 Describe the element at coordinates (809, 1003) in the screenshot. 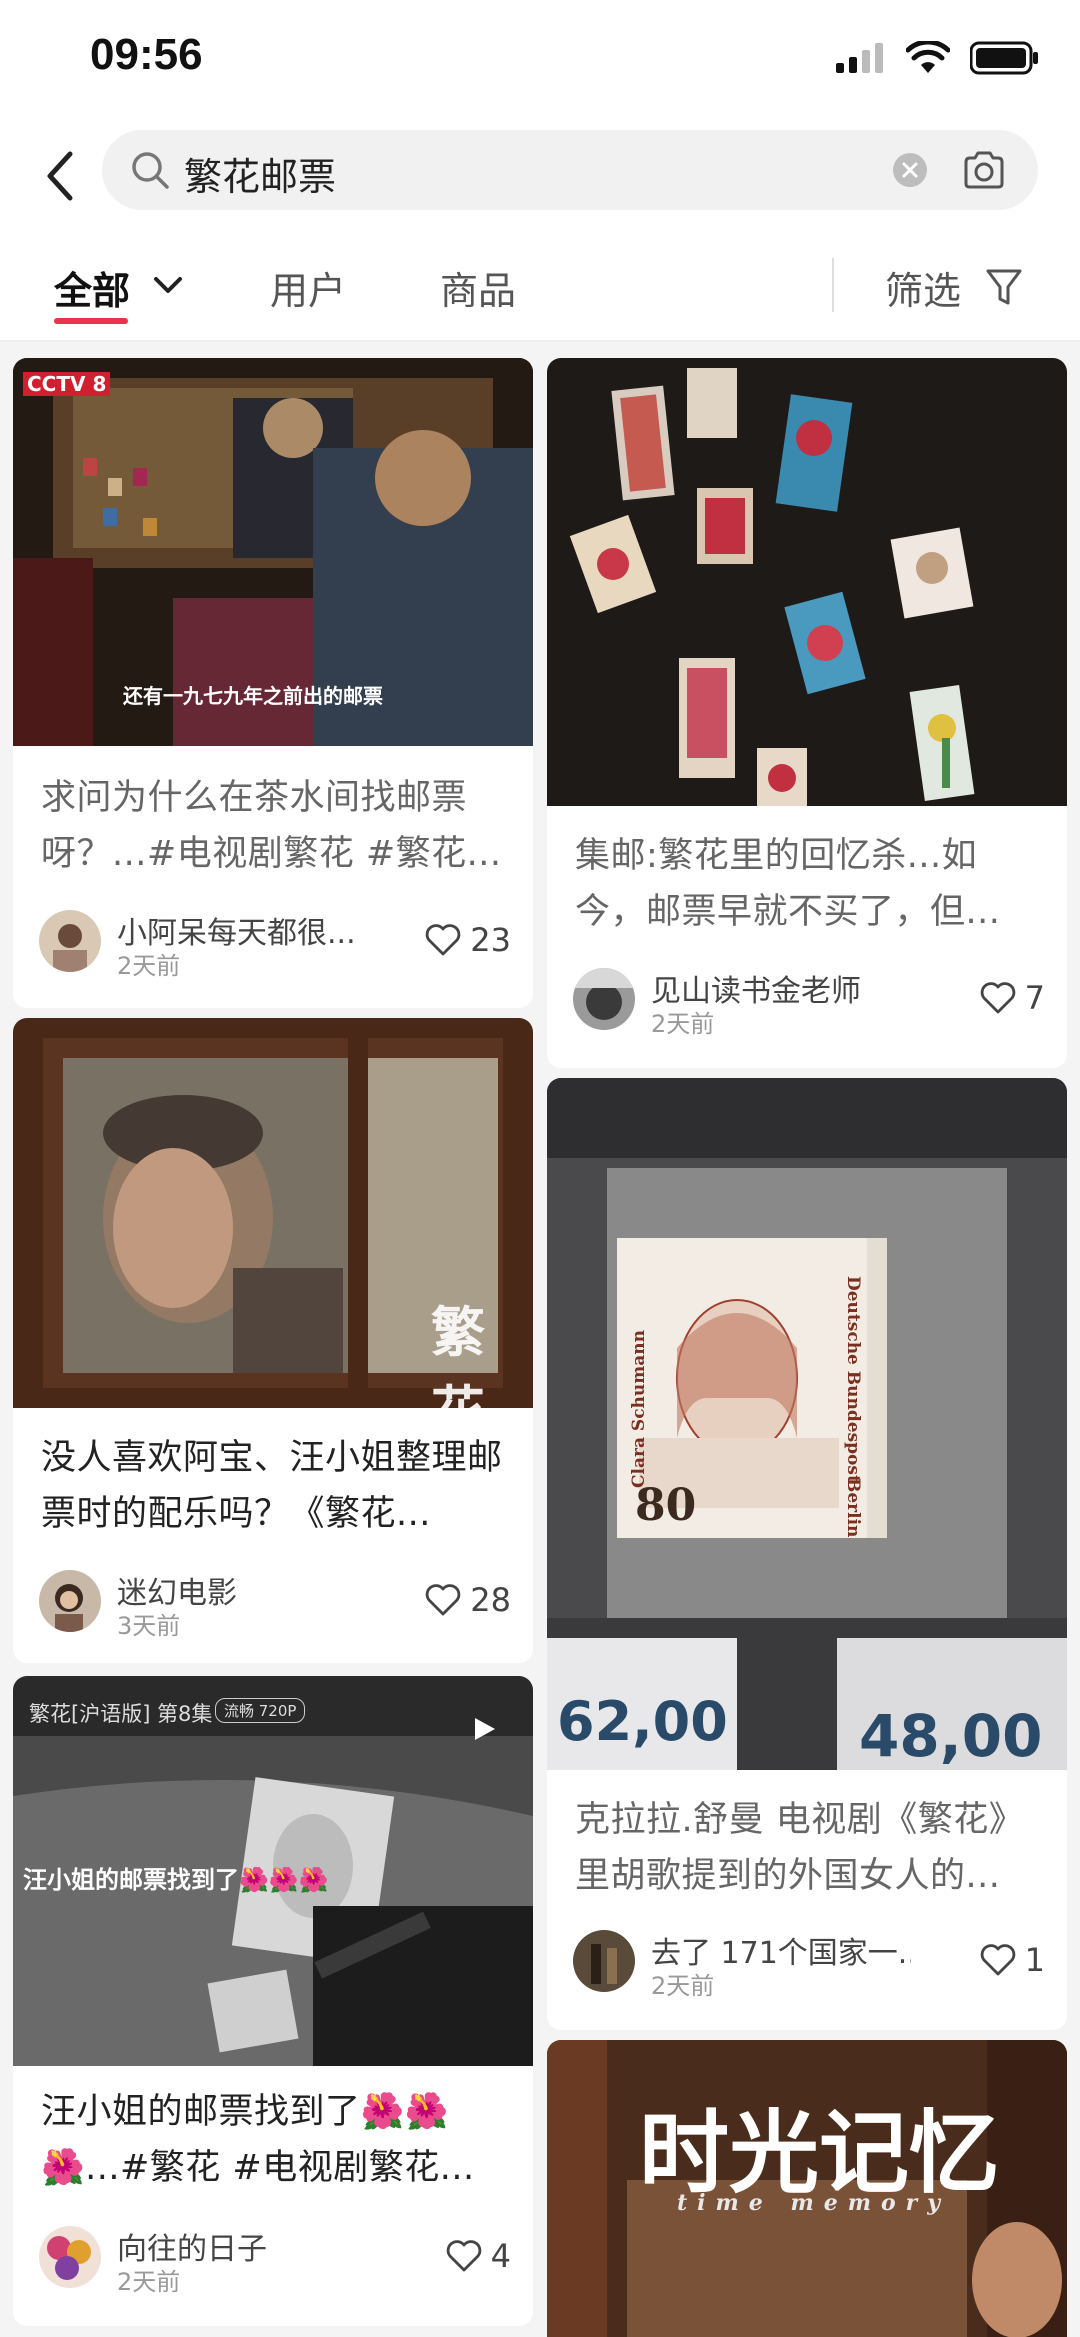

I see `post-meta: 见山读书金老师 2天前 7` at that location.